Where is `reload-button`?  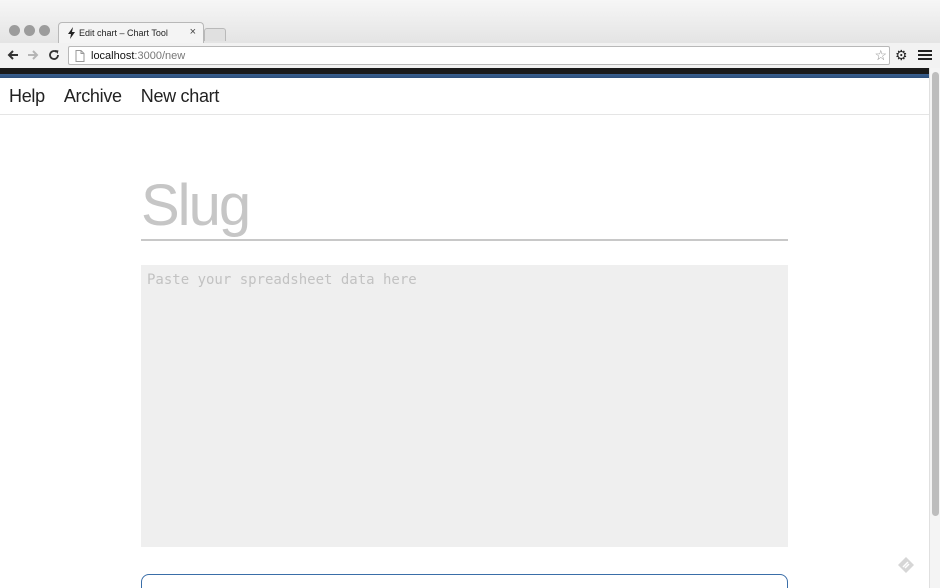 reload-button is located at coordinates (54, 55).